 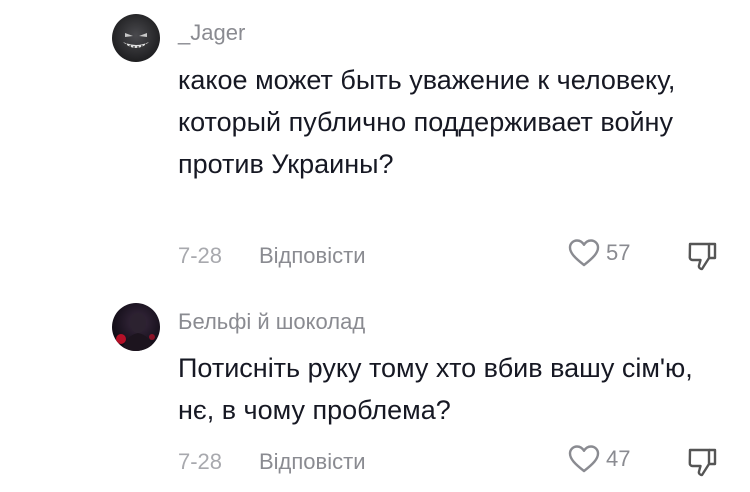 What do you see at coordinates (200, 461) in the screenshot?
I see `comment-date: 7-28` at bounding box center [200, 461].